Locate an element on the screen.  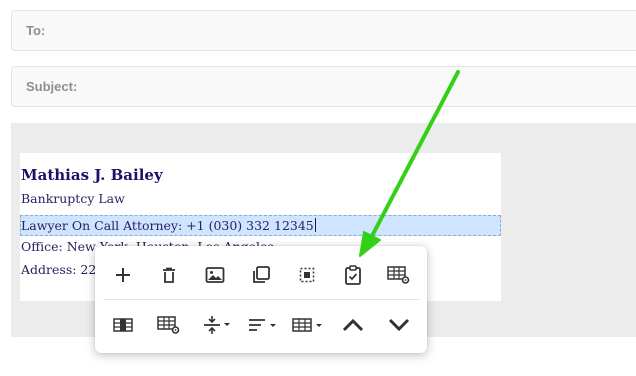
toolbar-divider is located at coordinates (261, 299).